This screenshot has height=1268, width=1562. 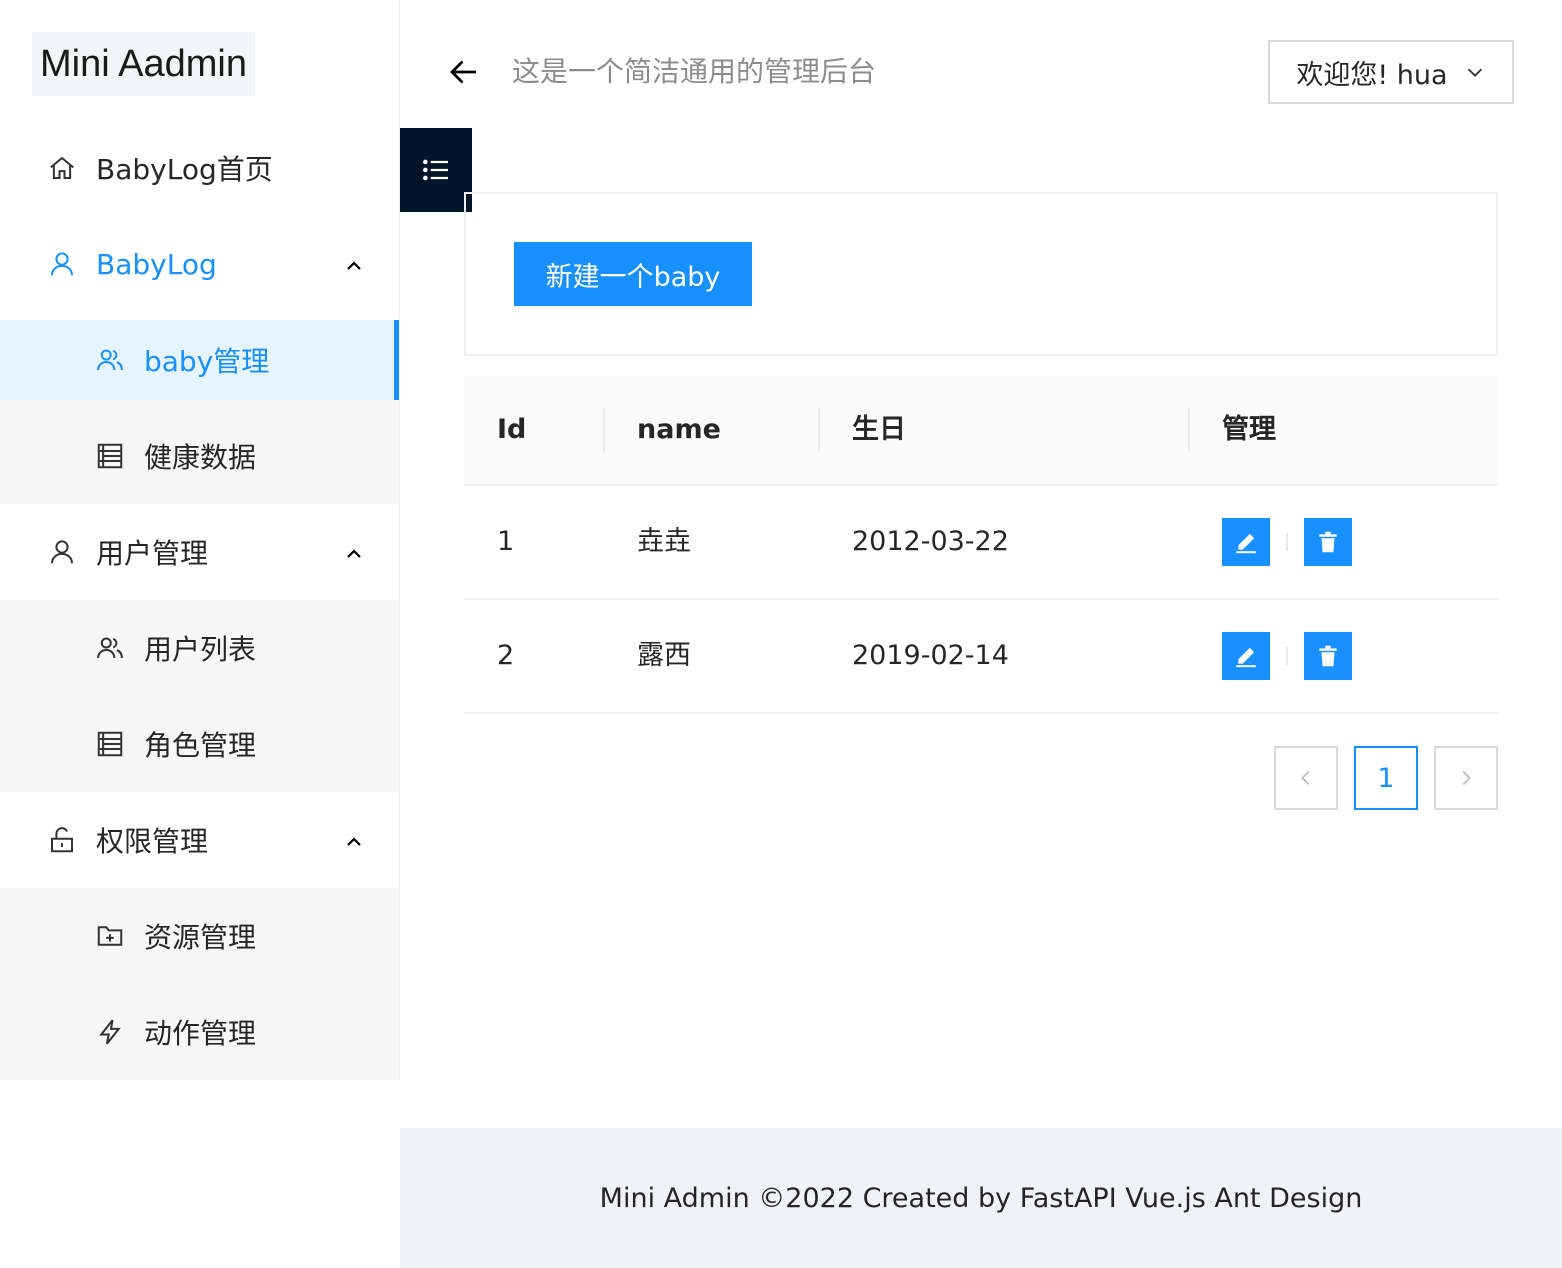 What do you see at coordinates (143, 64) in the screenshot?
I see `app-logo: Mini Aadmin` at bounding box center [143, 64].